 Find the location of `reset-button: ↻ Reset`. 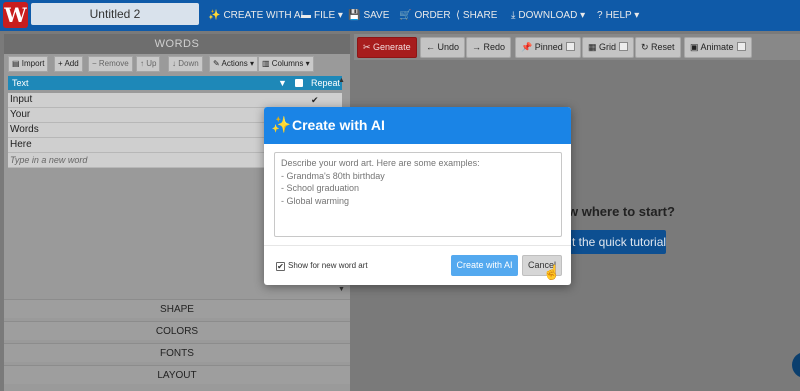

reset-button: ↻ Reset is located at coordinates (658, 47).